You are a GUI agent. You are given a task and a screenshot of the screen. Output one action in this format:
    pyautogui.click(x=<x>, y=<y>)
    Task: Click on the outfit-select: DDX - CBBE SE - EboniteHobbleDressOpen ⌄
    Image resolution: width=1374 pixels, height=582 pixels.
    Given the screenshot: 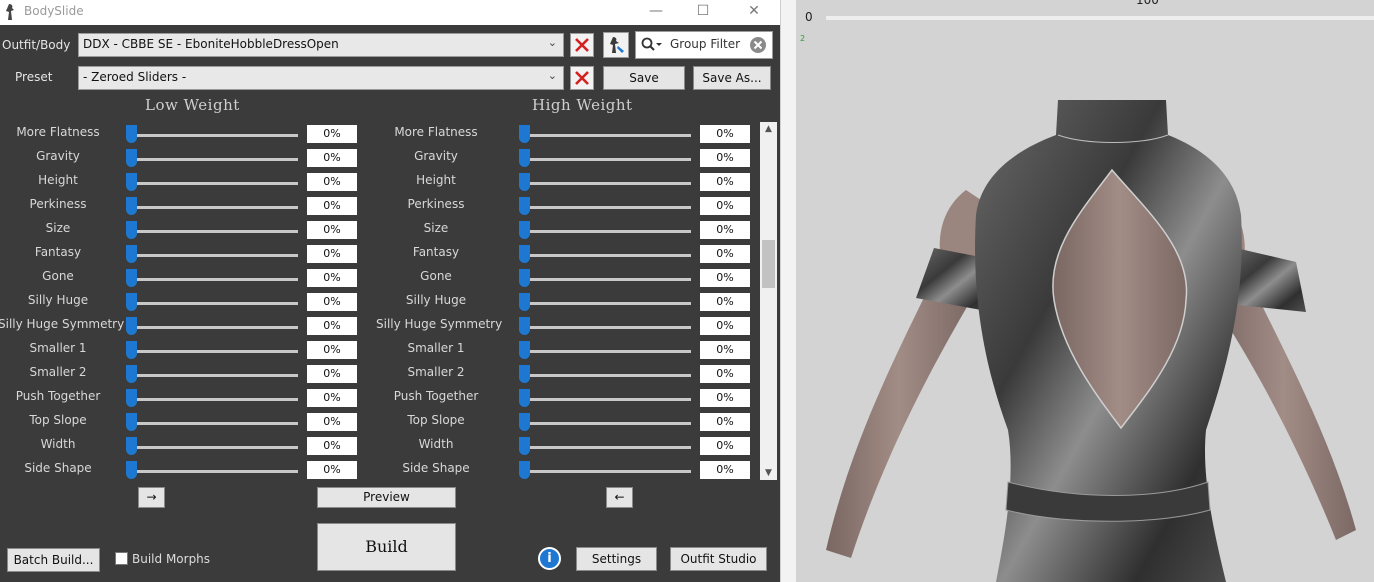 What is the action you would take?
    pyautogui.click(x=321, y=45)
    